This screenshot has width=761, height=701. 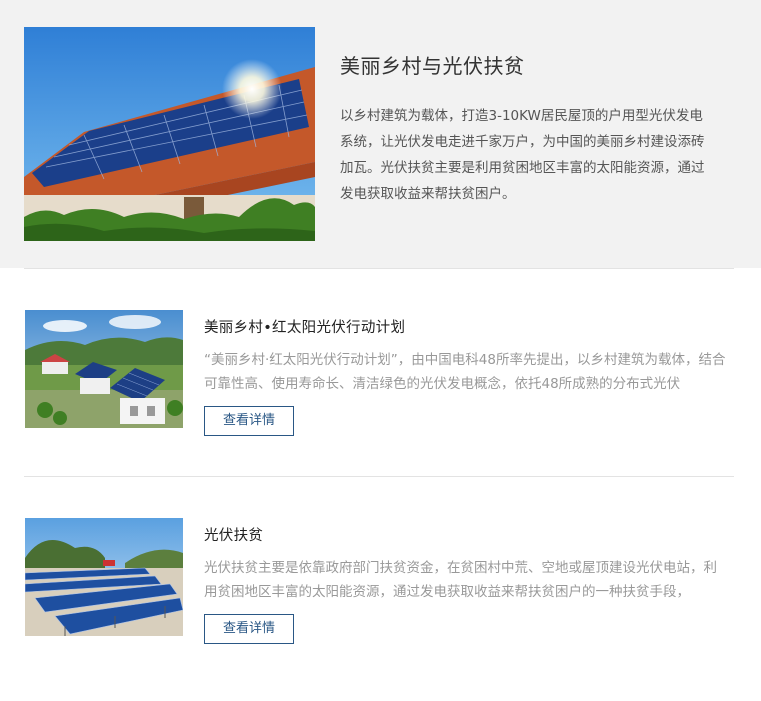 I want to click on village-solar-image, so click(x=104, y=369).